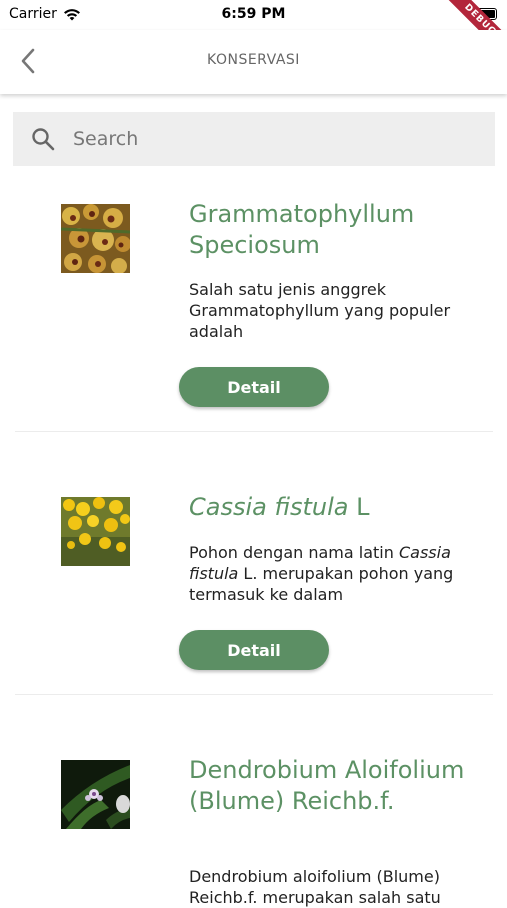 This screenshot has height=908, width=507. I want to click on cassia-image, so click(95, 531).